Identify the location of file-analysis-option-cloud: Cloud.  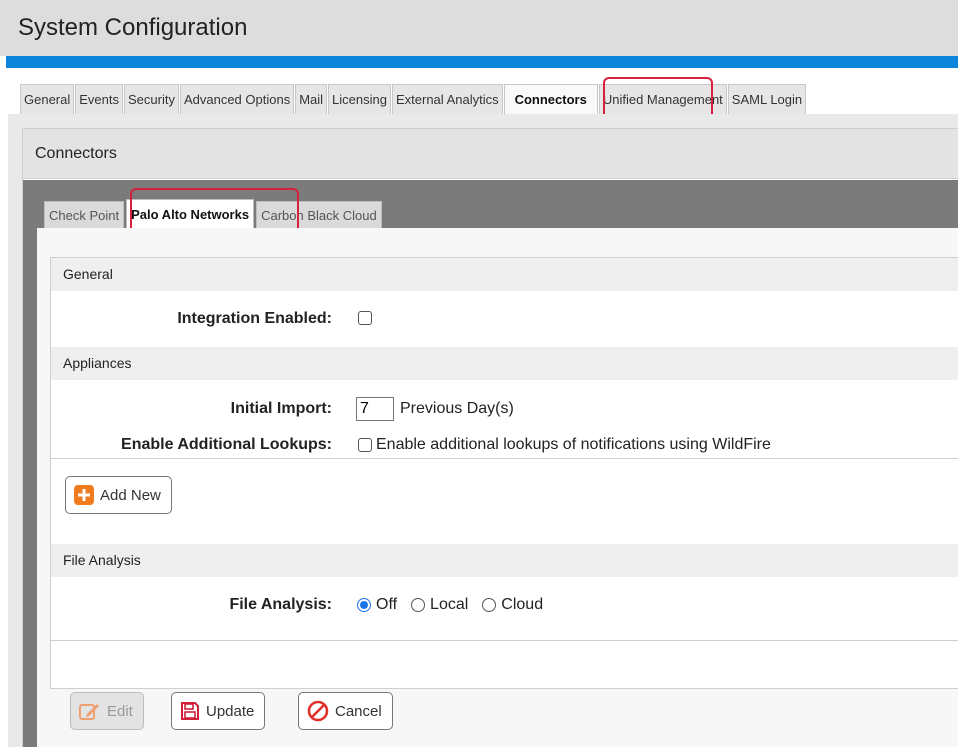
(512, 605).